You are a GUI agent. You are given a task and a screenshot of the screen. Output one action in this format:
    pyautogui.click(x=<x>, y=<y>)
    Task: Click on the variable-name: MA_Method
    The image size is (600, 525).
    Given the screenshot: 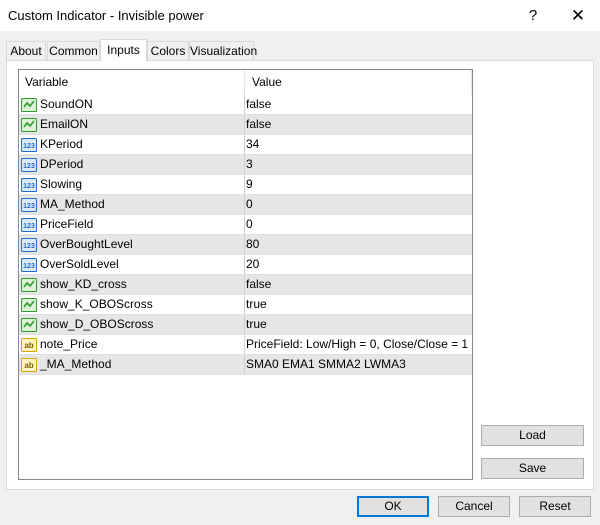 What is the action you would take?
    pyautogui.click(x=72, y=204)
    